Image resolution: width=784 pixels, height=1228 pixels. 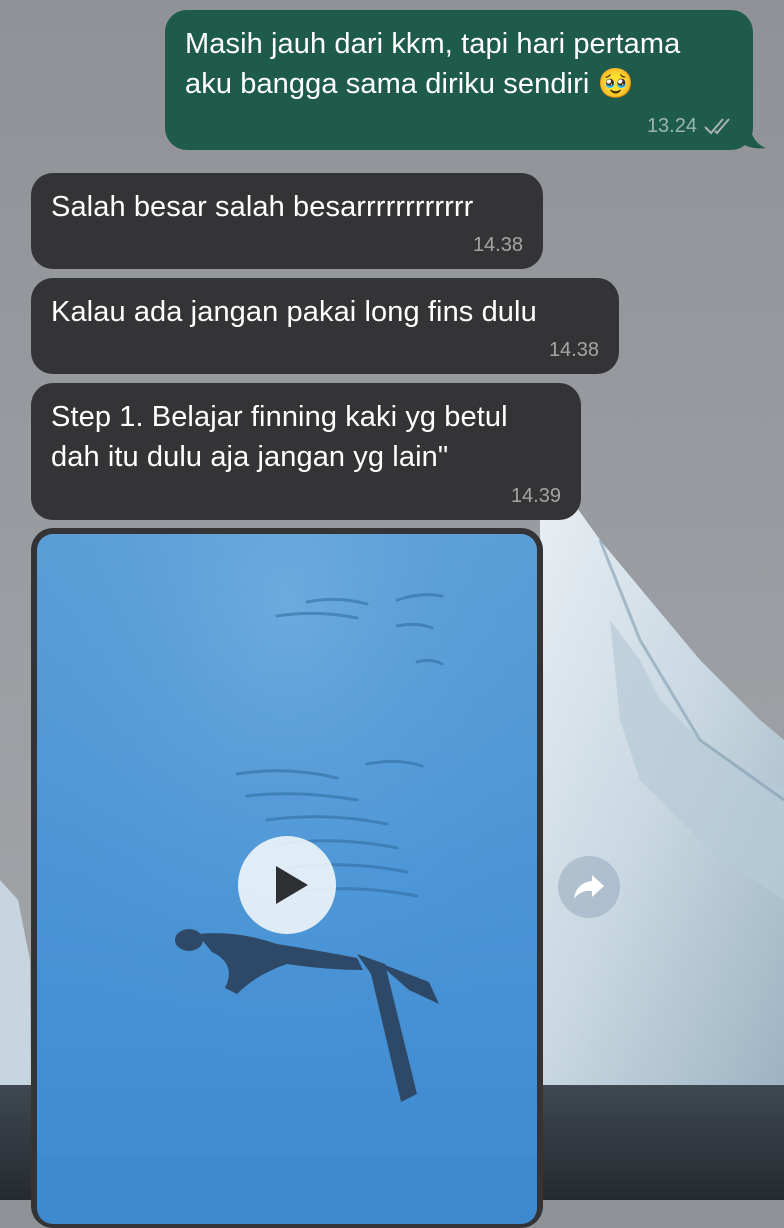 What do you see at coordinates (292, 885) in the screenshot?
I see `play-icon` at bounding box center [292, 885].